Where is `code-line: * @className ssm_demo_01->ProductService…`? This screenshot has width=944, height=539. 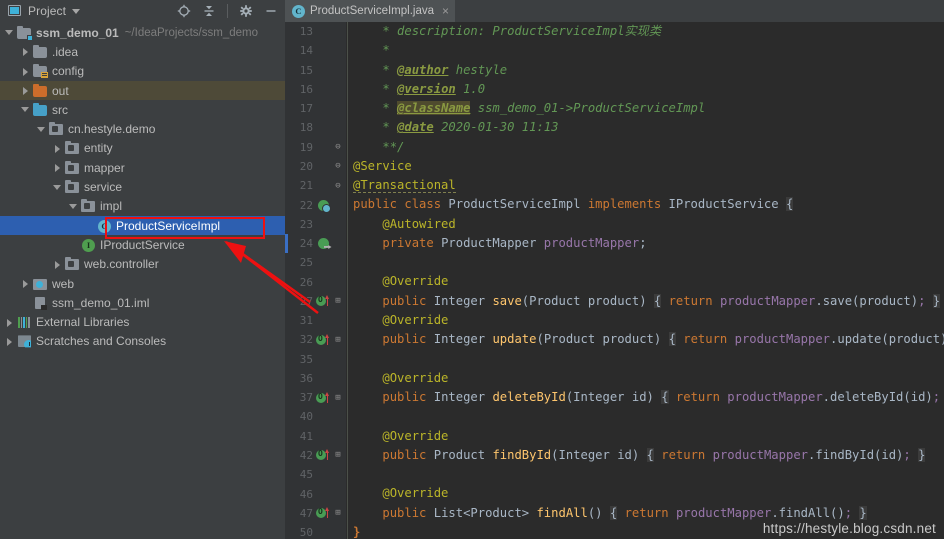 code-line: * @className ssm_demo_01->ProductService… is located at coordinates (648, 108).